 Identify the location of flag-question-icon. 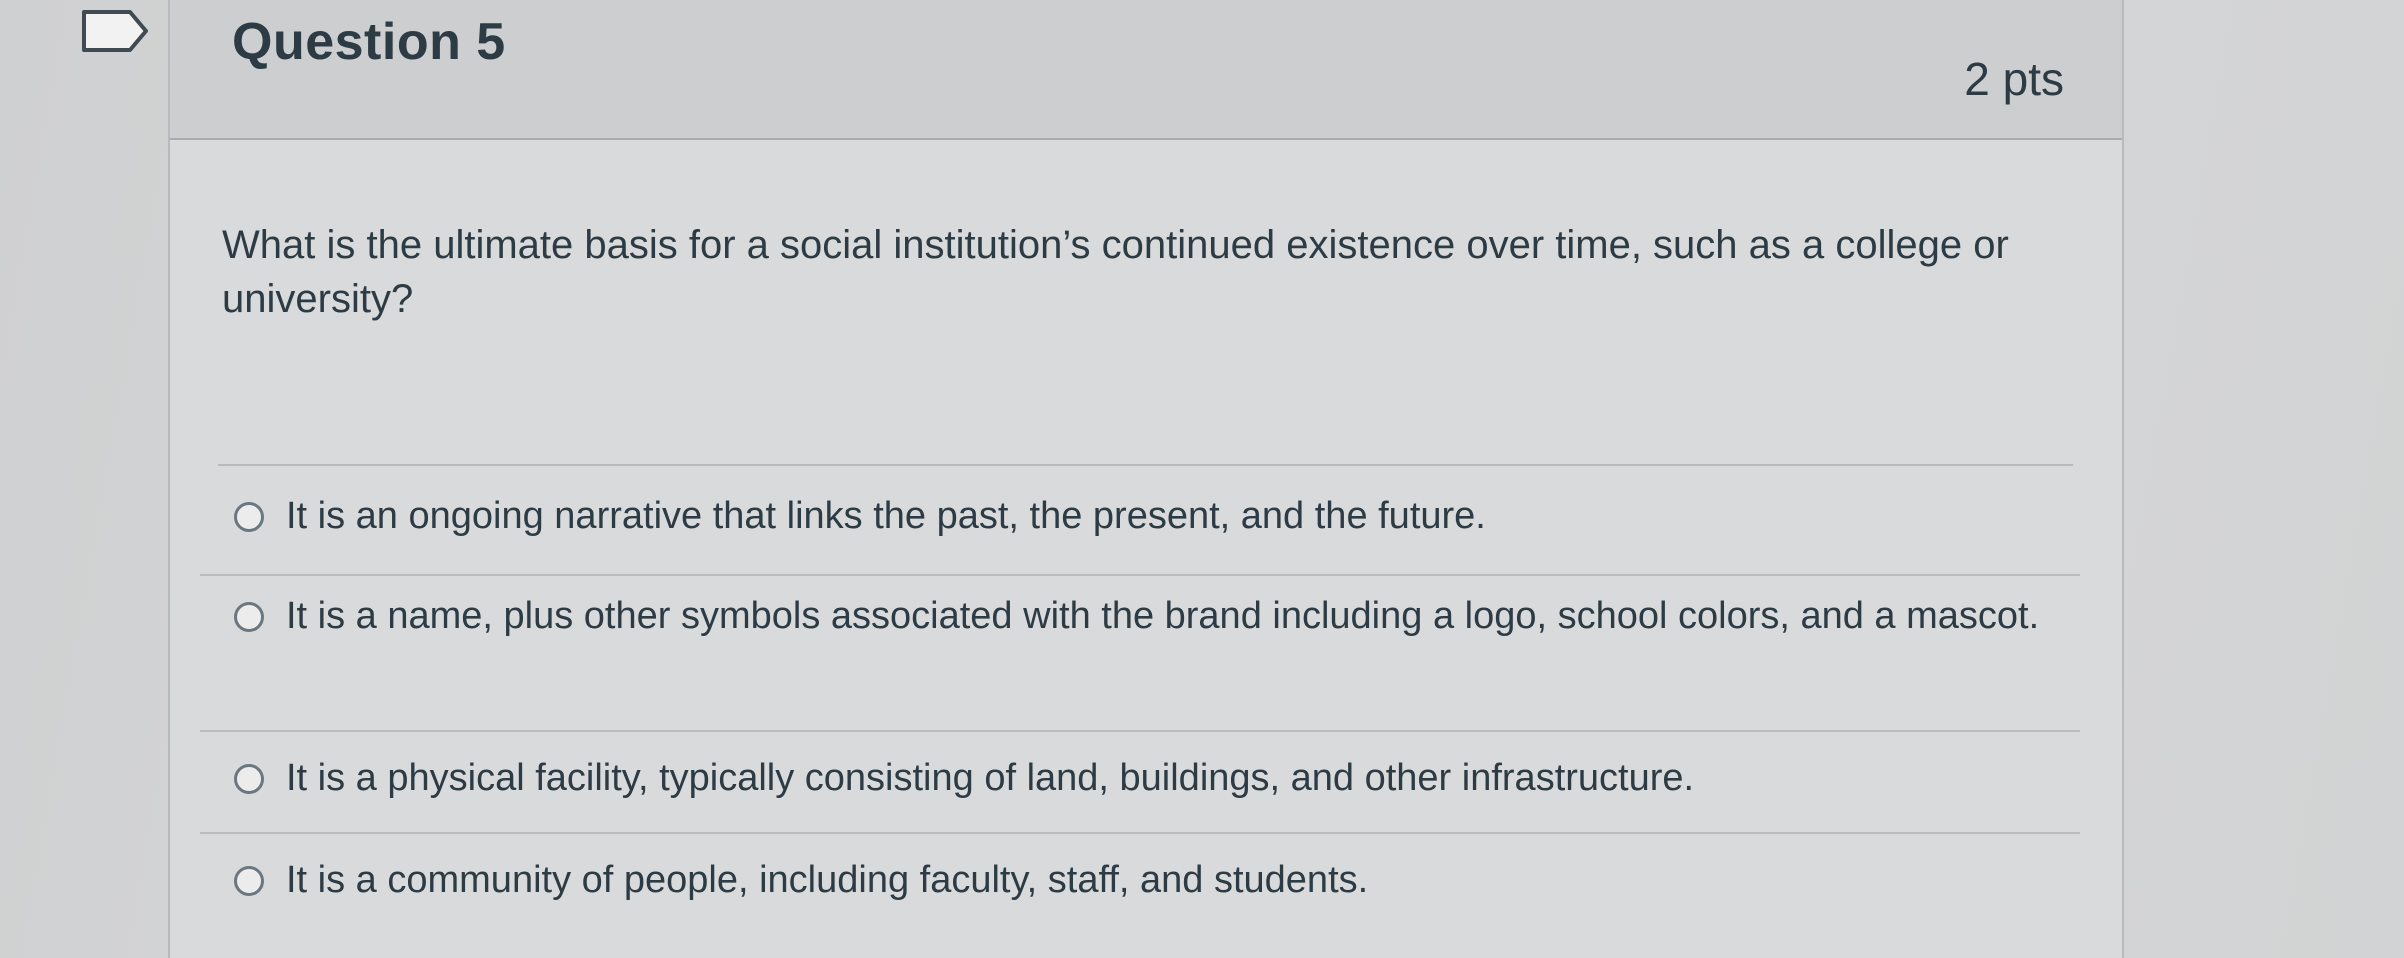
(116, 31).